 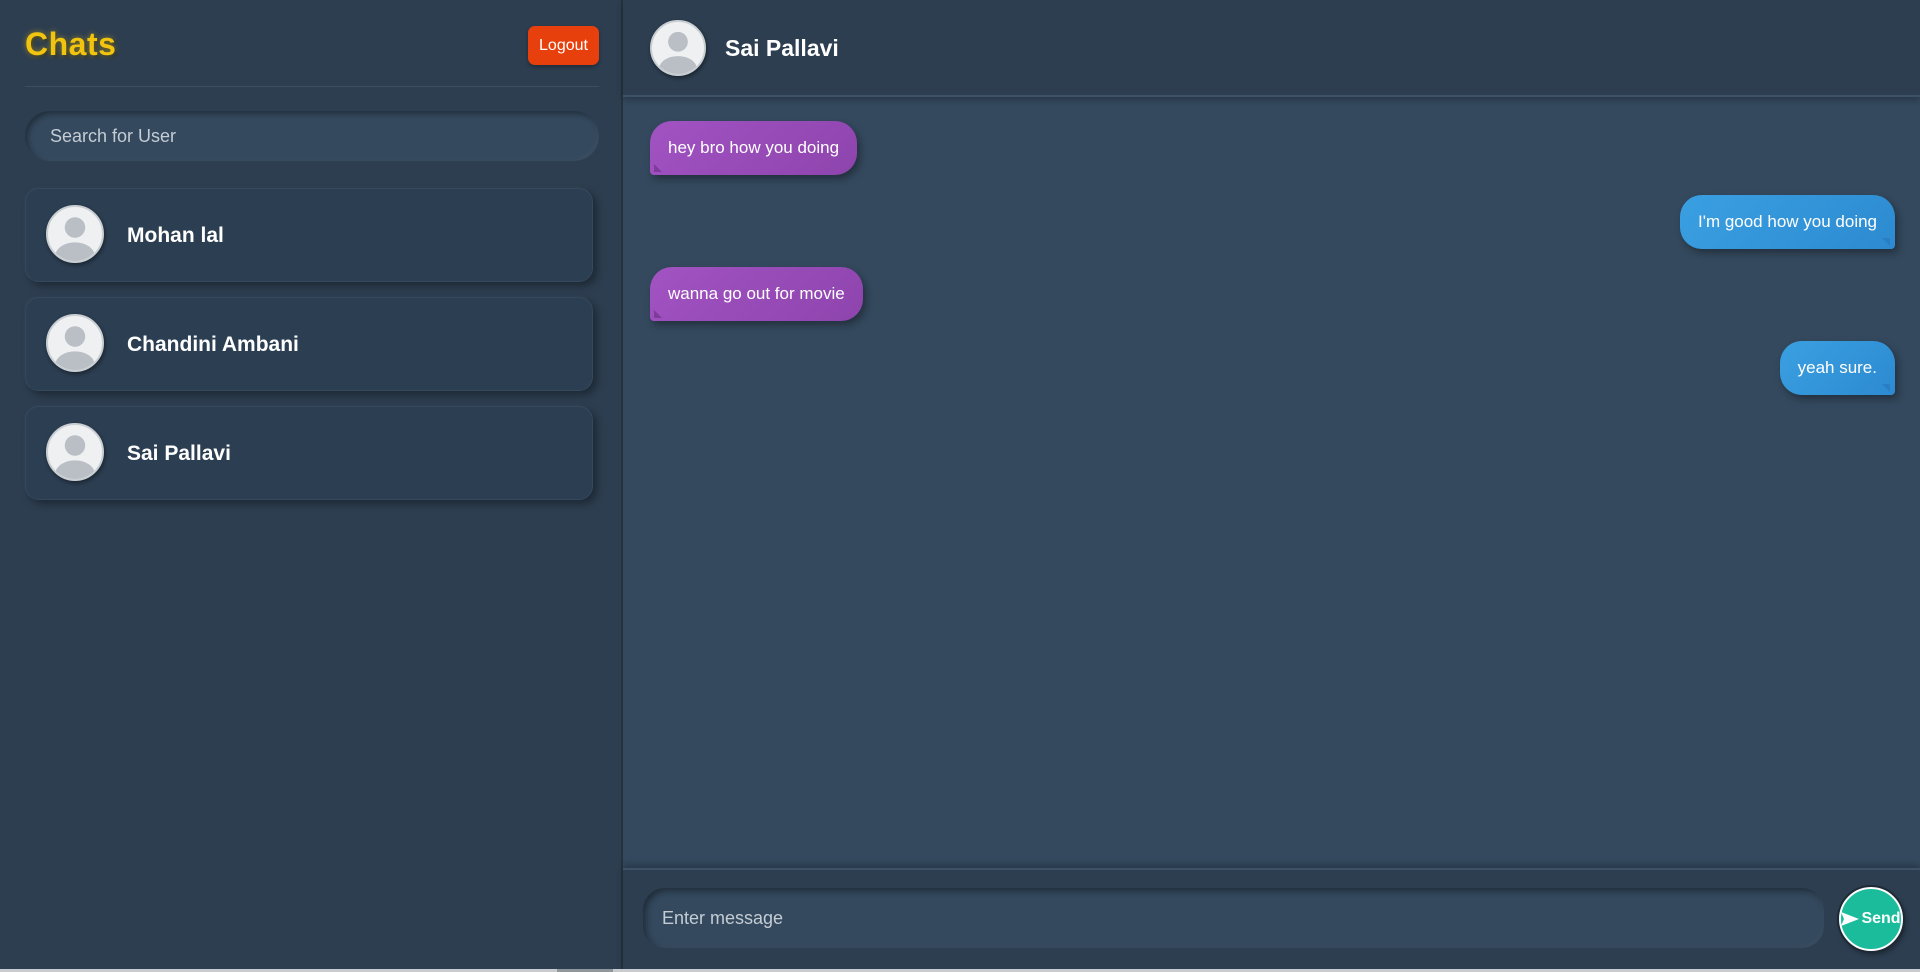 I want to click on send-button: Send, so click(x=1871, y=919).